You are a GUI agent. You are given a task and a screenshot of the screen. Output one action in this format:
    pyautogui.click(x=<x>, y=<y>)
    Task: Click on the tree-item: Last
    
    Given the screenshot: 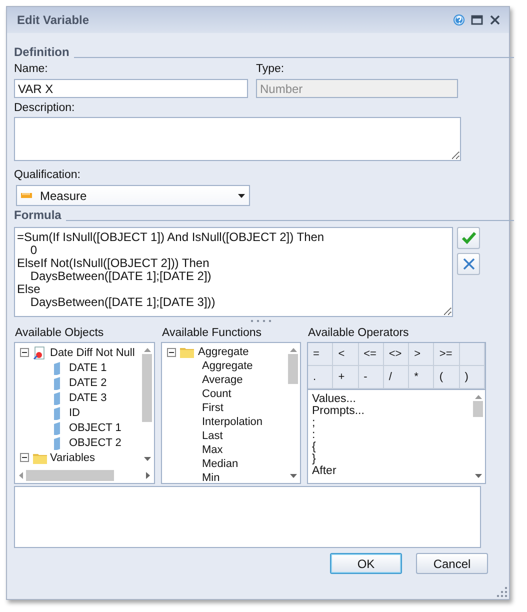 What is the action you would take?
    pyautogui.click(x=212, y=436)
    